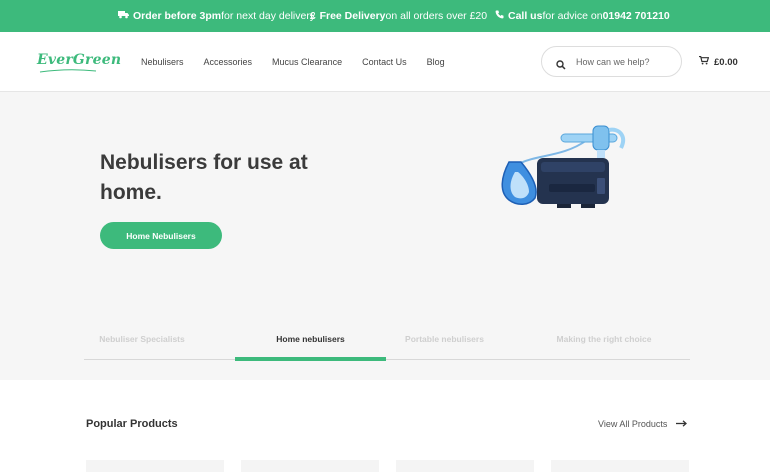  I want to click on promo-call-us-text: for advice on, so click(572, 16).